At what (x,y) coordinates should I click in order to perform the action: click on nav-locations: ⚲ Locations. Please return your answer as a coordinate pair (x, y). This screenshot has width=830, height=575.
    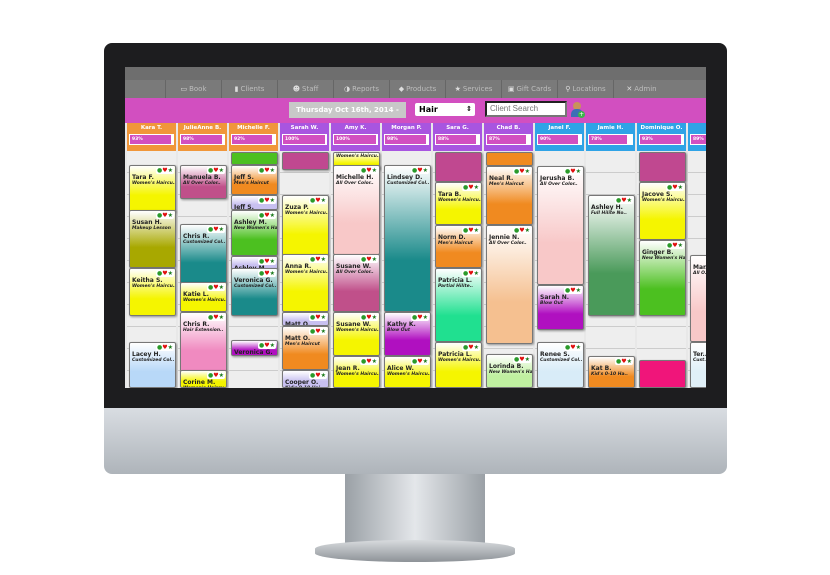
    Looking at the image, I should click on (585, 89).